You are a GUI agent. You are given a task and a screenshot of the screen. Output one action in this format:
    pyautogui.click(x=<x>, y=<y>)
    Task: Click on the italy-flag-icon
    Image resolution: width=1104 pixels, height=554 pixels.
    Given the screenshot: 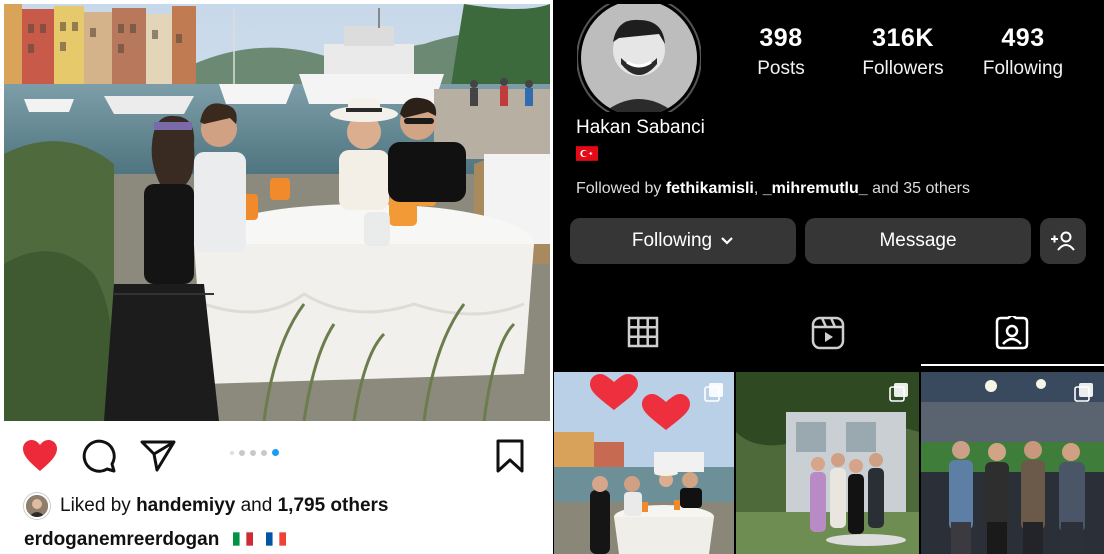 What is the action you would take?
    pyautogui.click(x=242, y=539)
    